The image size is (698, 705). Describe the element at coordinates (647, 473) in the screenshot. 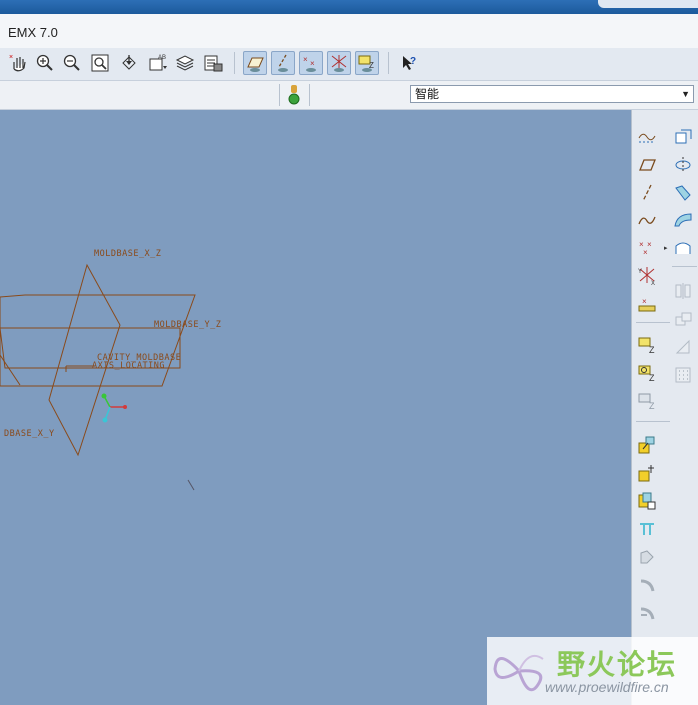

I see `ejector-pin-icon` at that location.